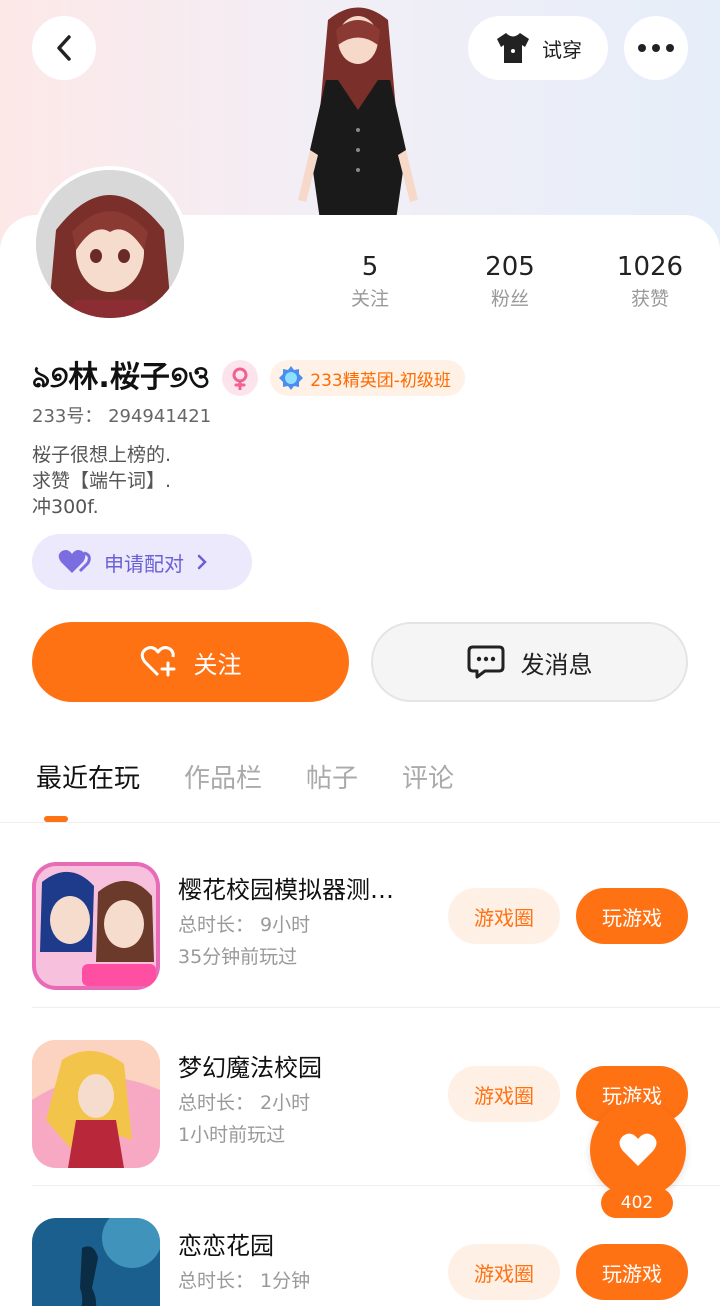 The height and width of the screenshot is (1306, 720). What do you see at coordinates (556, 664) in the screenshot?
I see `send-message-label: 发消息` at bounding box center [556, 664].